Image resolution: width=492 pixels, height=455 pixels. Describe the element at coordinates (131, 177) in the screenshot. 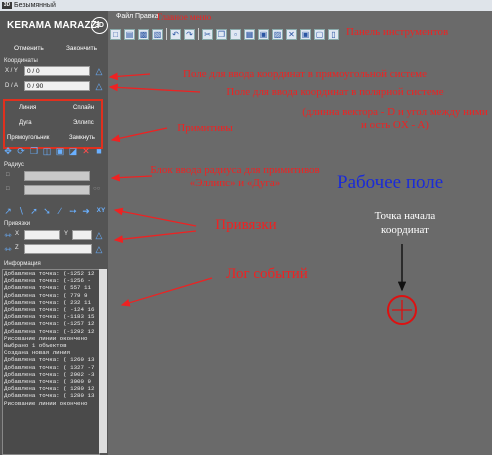

I see `arrow-radius` at that location.